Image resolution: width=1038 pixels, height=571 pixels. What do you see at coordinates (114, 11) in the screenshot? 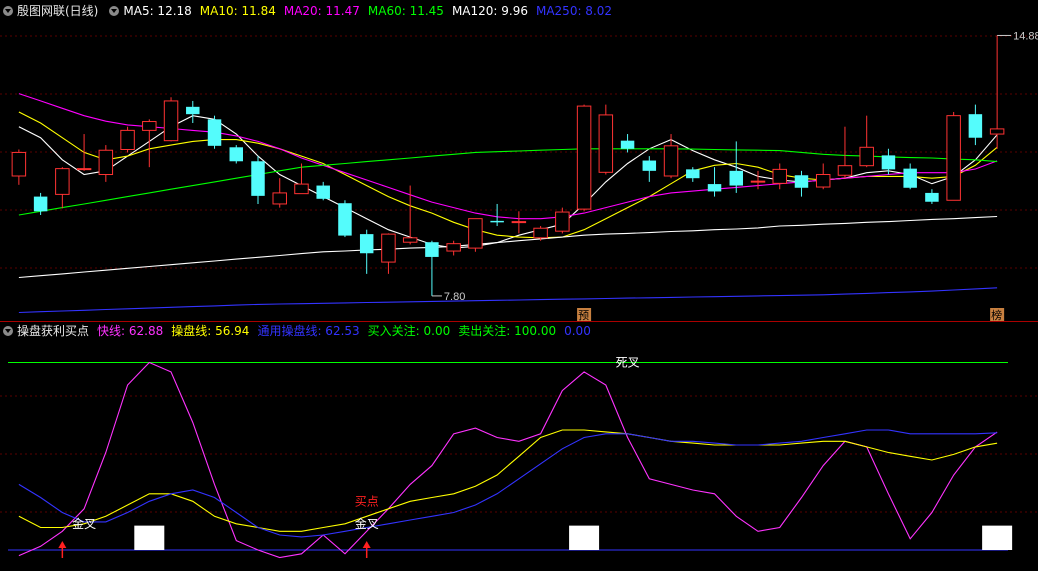
I see `ma-settings-icon` at bounding box center [114, 11].